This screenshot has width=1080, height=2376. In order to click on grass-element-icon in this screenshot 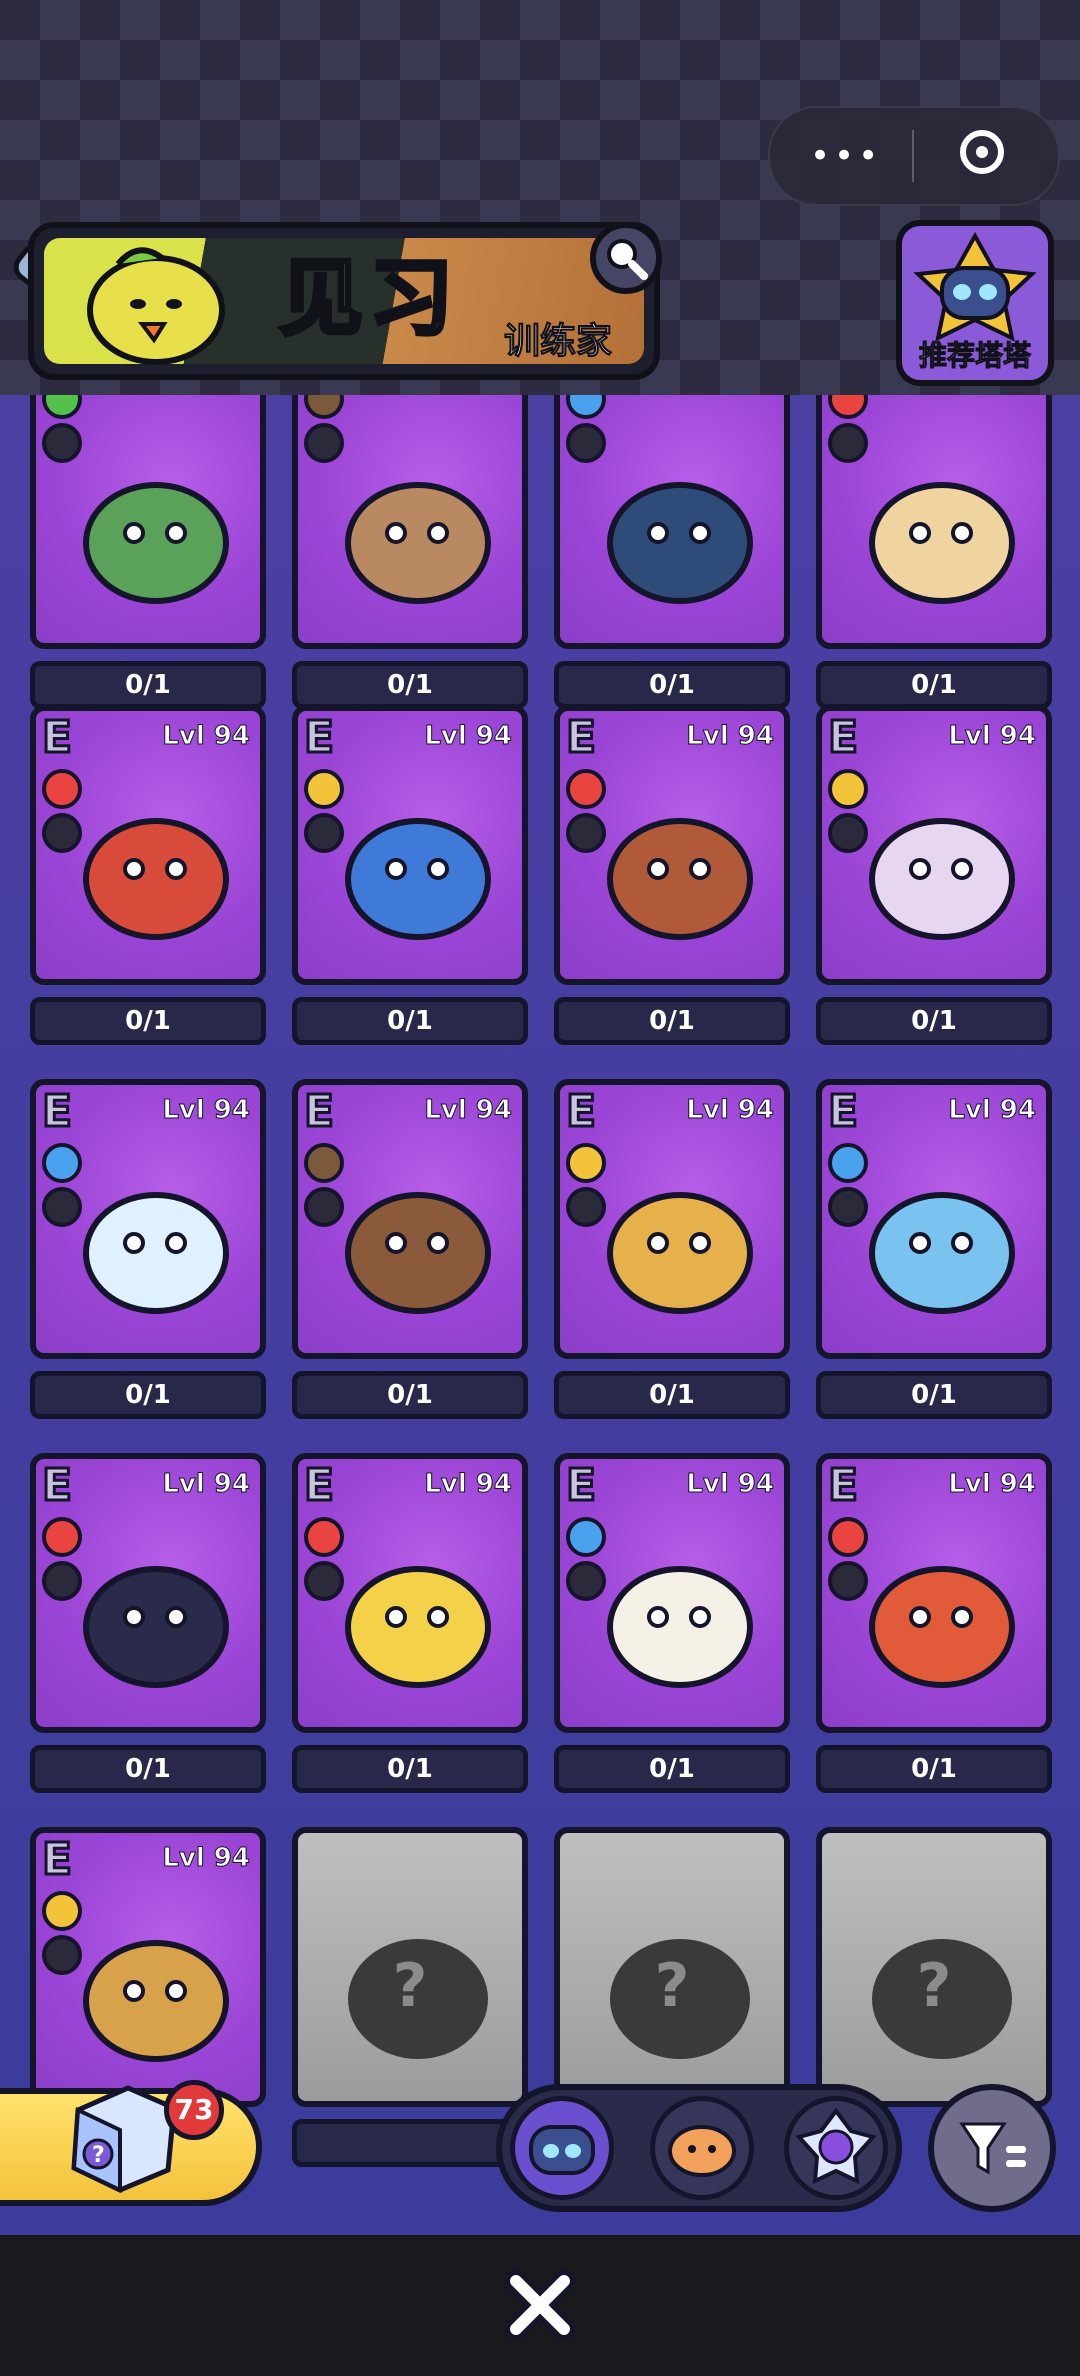, I will do `click(62, 407)`.